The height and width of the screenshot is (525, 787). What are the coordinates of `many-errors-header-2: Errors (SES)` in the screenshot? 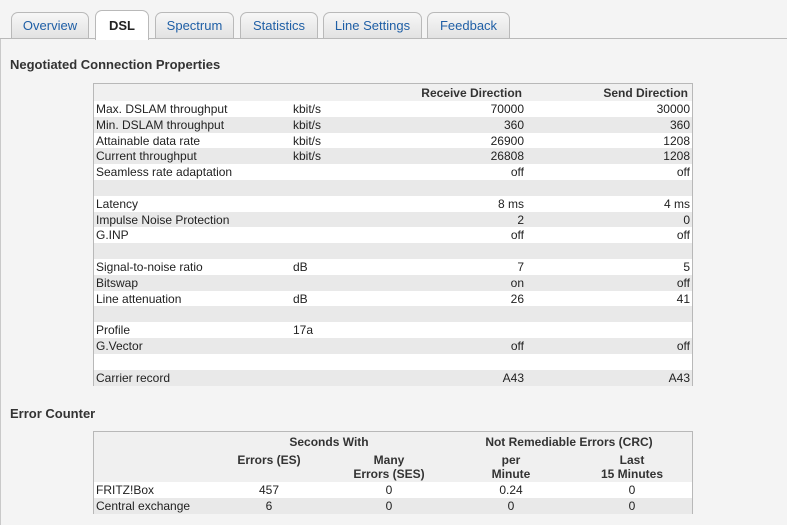 It's located at (389, 474).